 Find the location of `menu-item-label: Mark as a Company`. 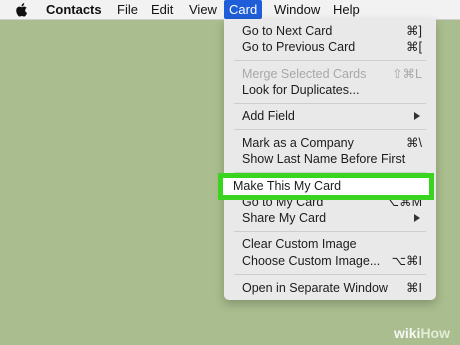

menu-item-label: Mark as a Company is located at coordinates (298, 143).